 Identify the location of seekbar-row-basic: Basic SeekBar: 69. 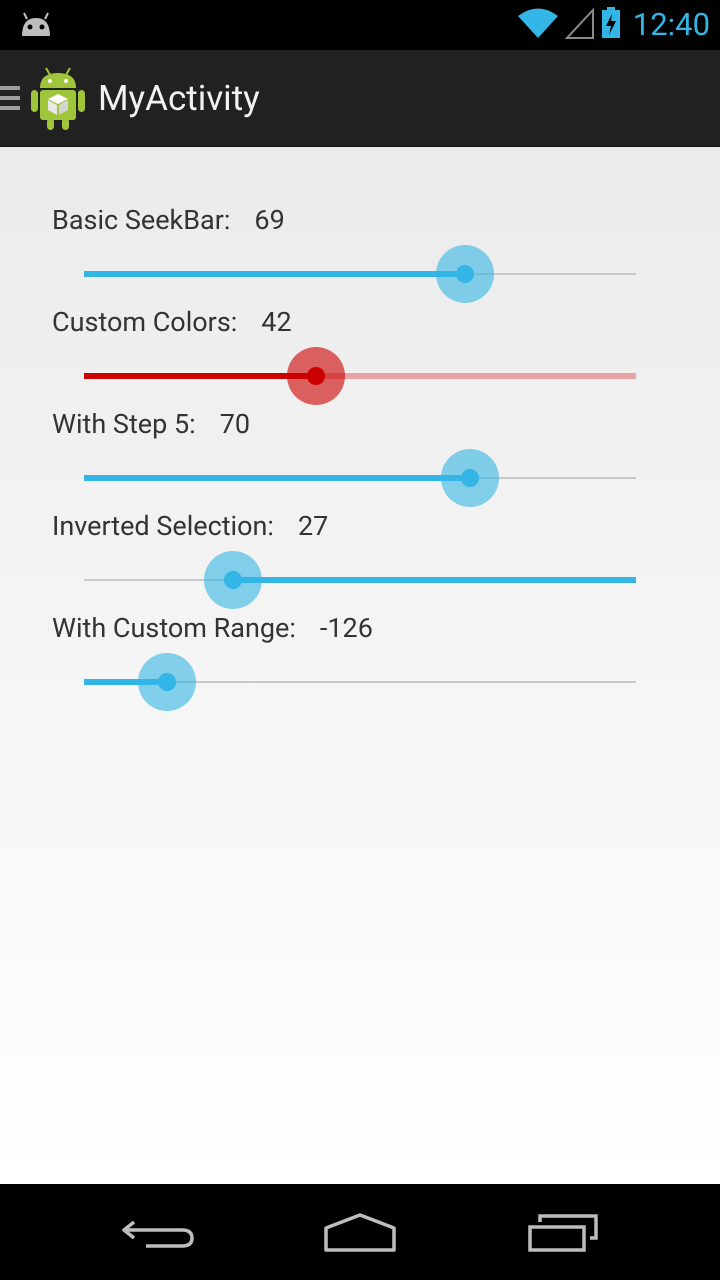
(360, 262).